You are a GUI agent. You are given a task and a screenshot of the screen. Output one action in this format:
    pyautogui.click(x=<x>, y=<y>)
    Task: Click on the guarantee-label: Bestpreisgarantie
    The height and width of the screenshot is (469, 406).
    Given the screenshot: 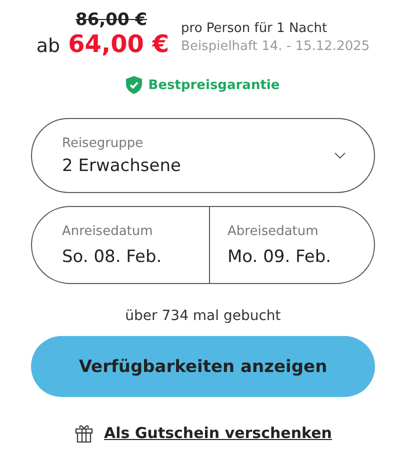 What is the action you would take?
    pyautogui.click(x=214, y=85)
    